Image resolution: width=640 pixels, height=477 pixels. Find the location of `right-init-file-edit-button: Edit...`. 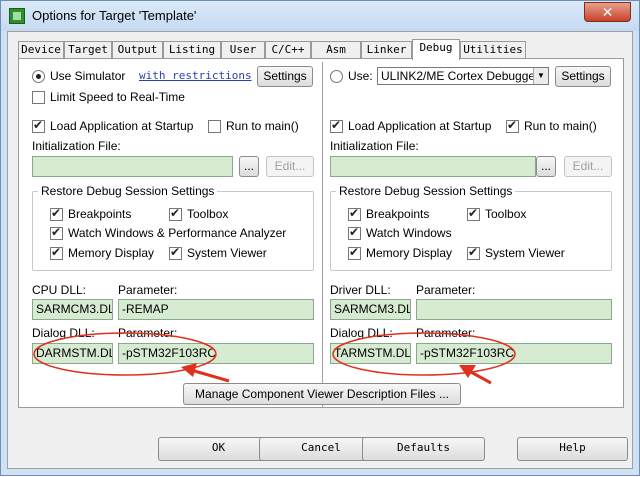

right-init-file-edit-button: Edit... is located at coordinates (588, 166).